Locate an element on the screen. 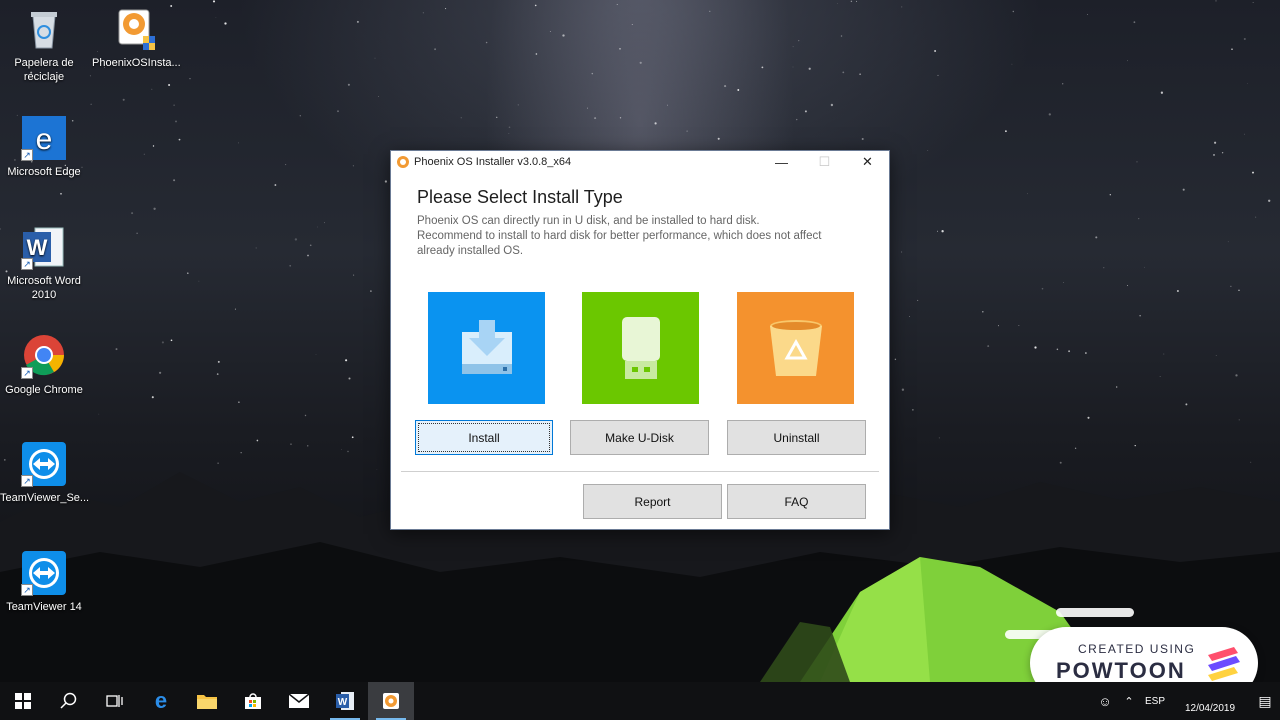  make-udisk-tile is located at coordinates (640, 348).